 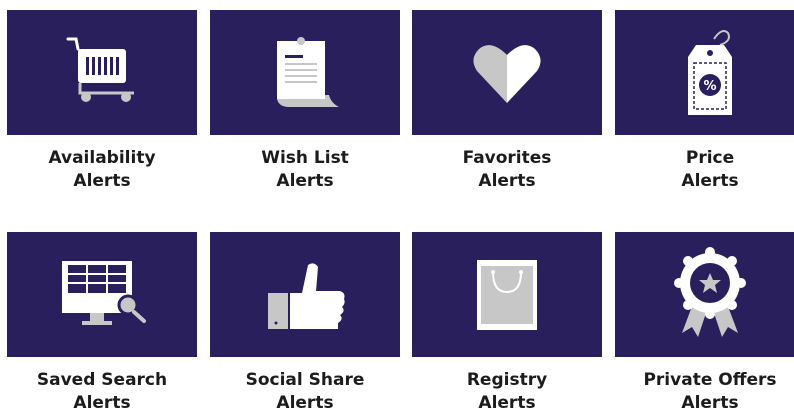 What do you see at coordinates (305, 403) in the screenshot?
I see `social-share-alerts-label-line2: Alerts` at bounding box center [305, 403].